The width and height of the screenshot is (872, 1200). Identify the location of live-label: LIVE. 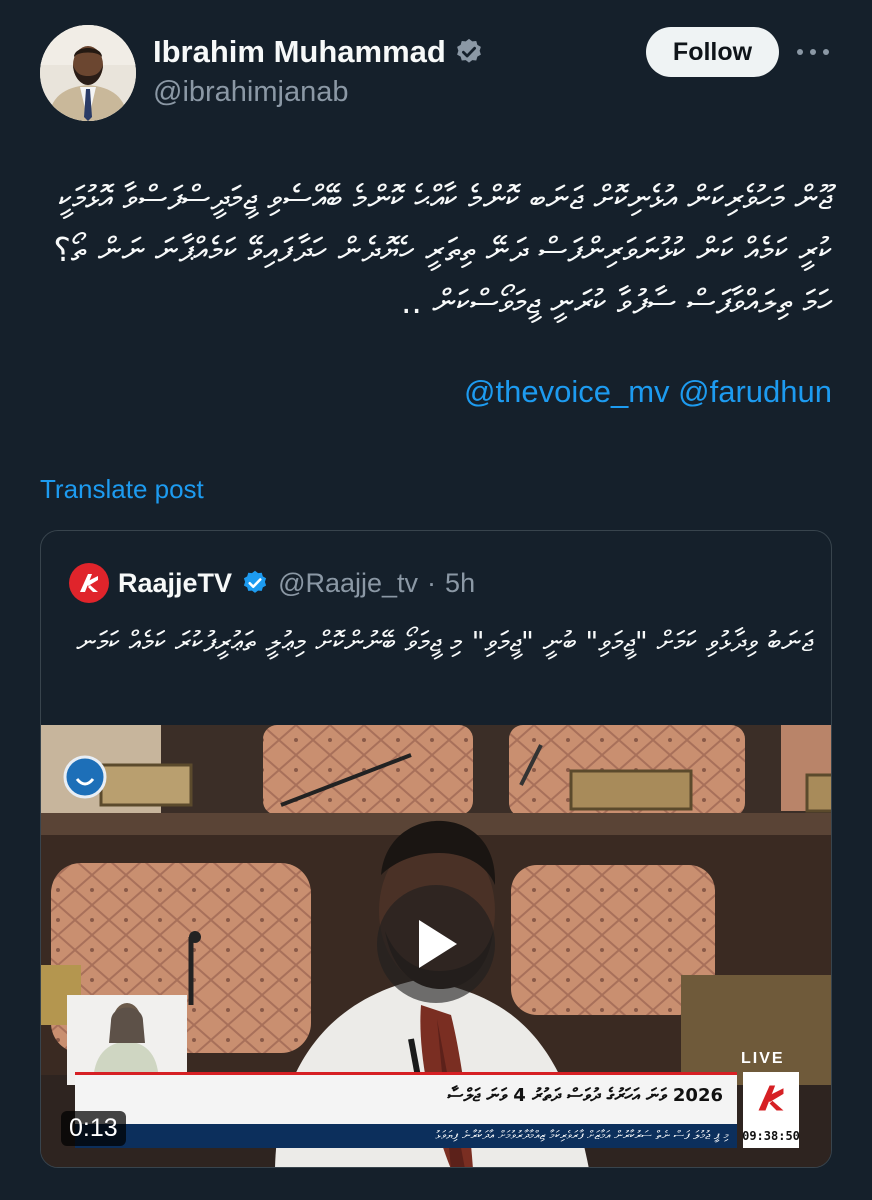
(763, 1058).